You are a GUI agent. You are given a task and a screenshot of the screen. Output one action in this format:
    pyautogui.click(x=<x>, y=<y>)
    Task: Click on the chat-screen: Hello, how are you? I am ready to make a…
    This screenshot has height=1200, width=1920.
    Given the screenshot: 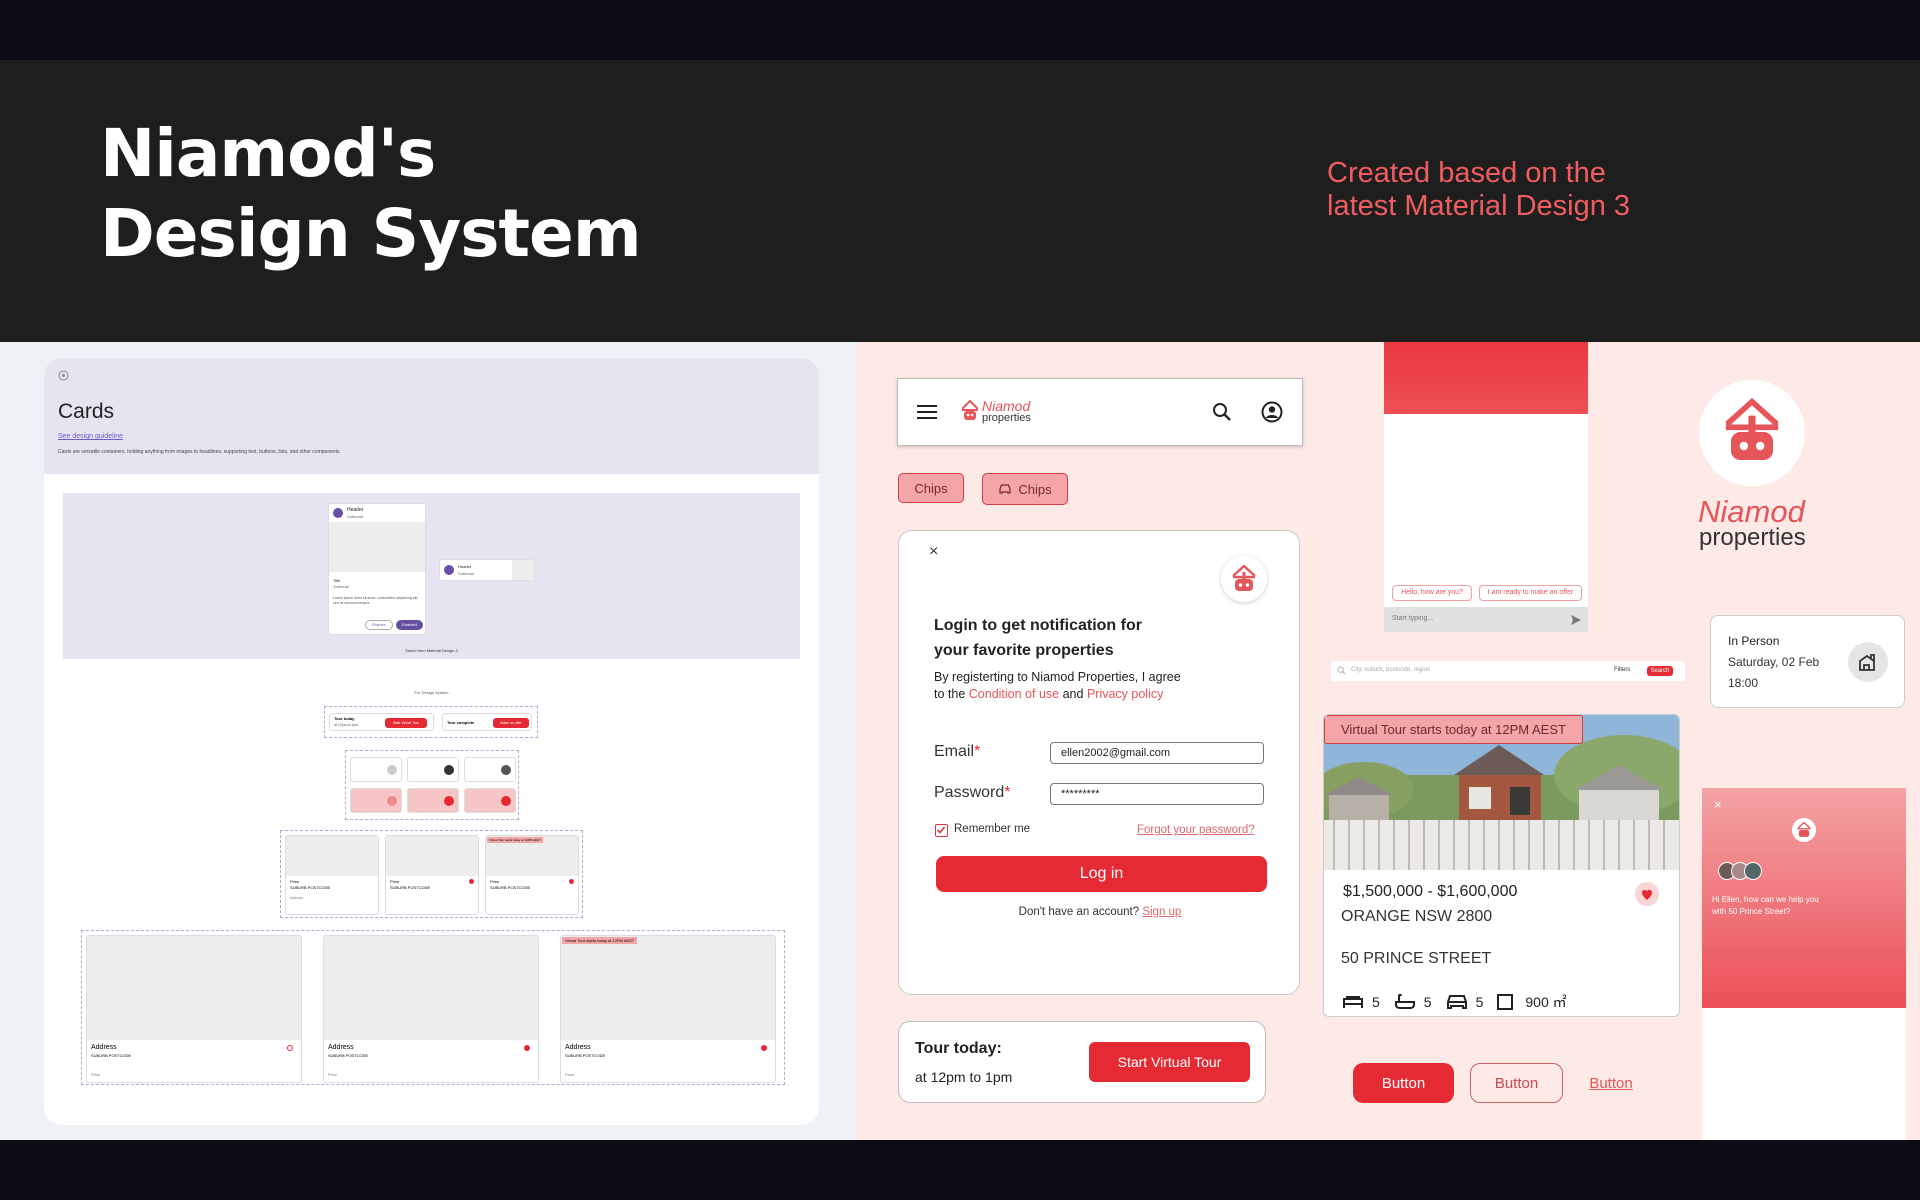 What is the action you would take?
    pyautogui.click(x=1486, y=487)
    